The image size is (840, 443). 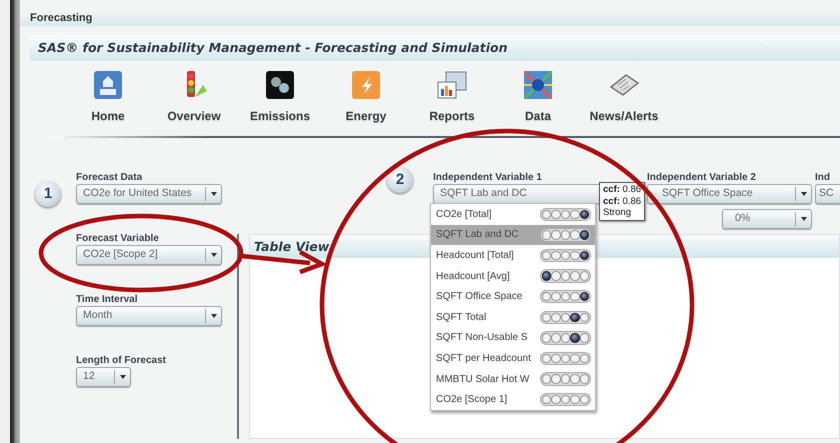 What do you see at coordinates (280, 85) in the screenshot?
I see `gears-icon` at bounding box center [280, 85].